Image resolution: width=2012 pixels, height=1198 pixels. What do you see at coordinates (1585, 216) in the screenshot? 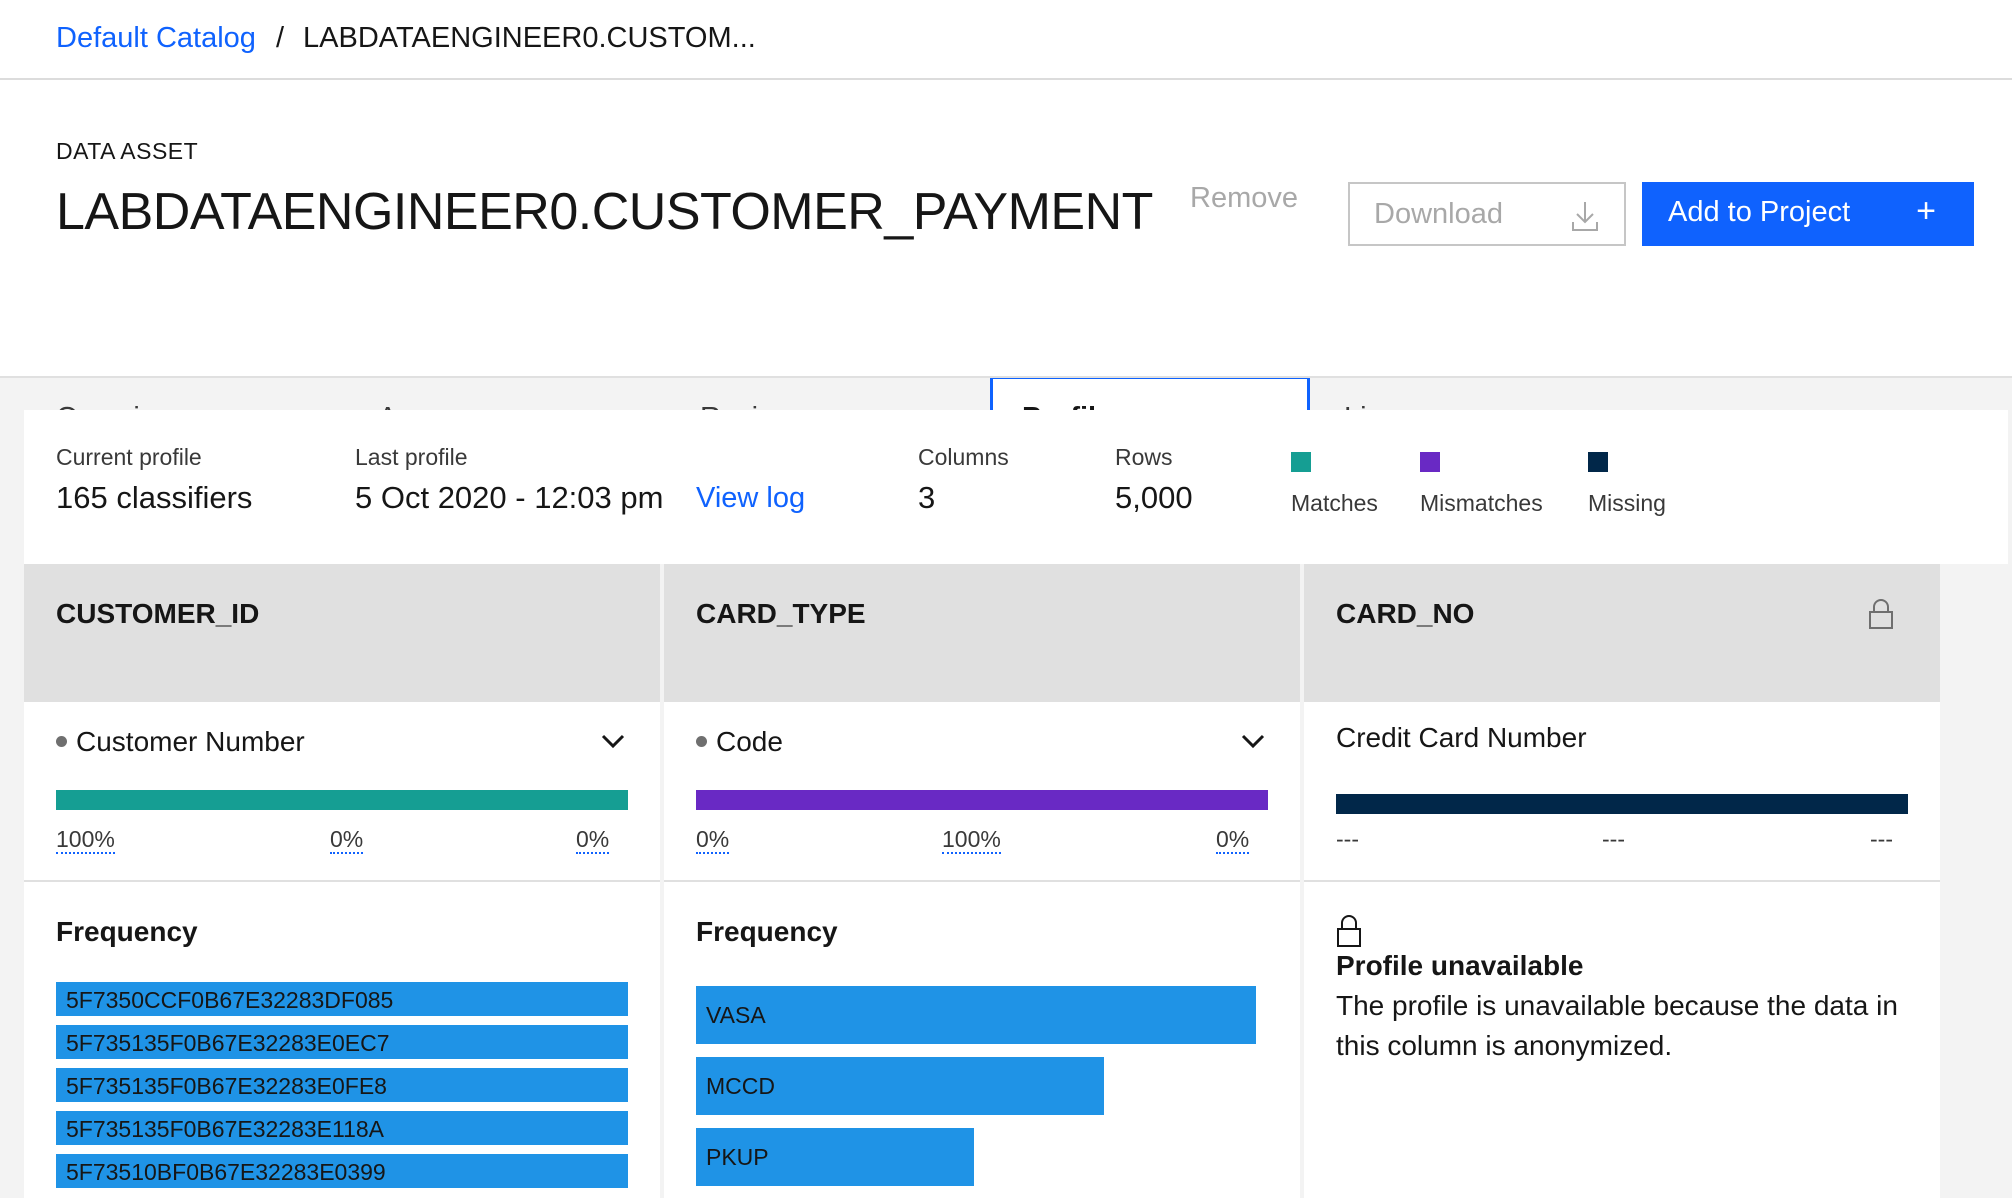
I see `download-icon` at bounding box center [1585, 216].